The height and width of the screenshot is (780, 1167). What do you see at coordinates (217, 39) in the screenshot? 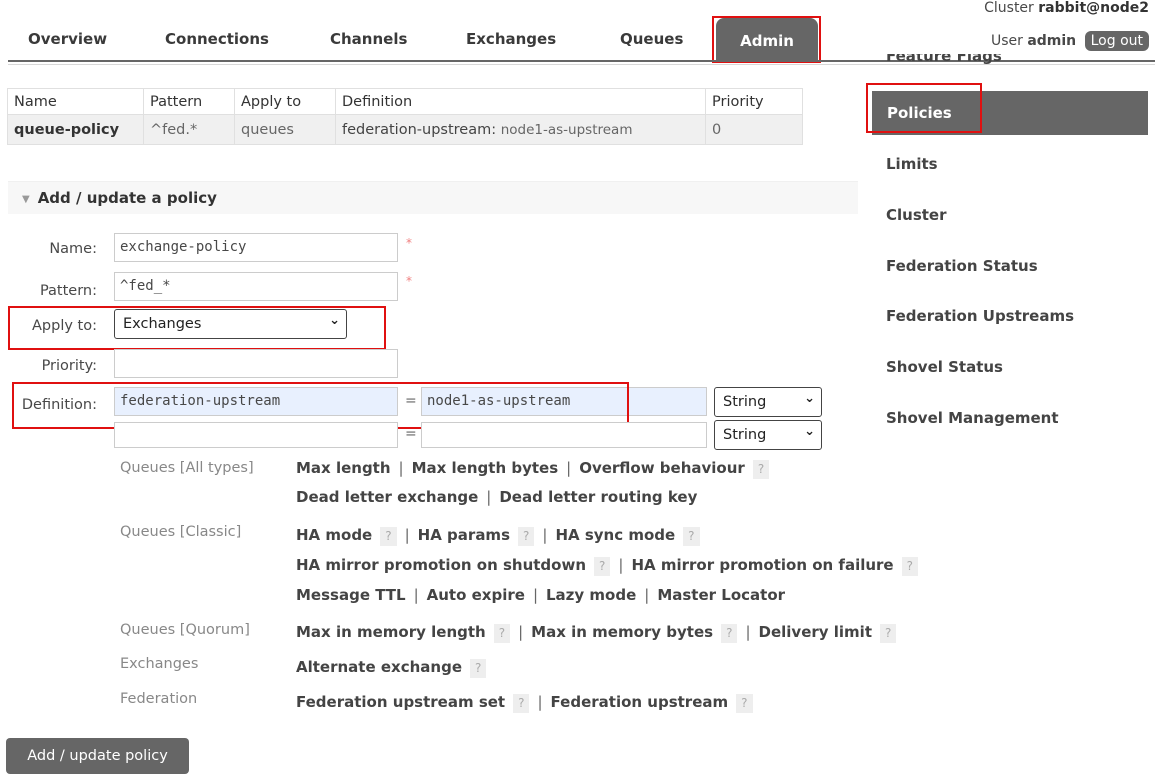
I see `tab-connections: Connections` at bounding box center [217, 39].